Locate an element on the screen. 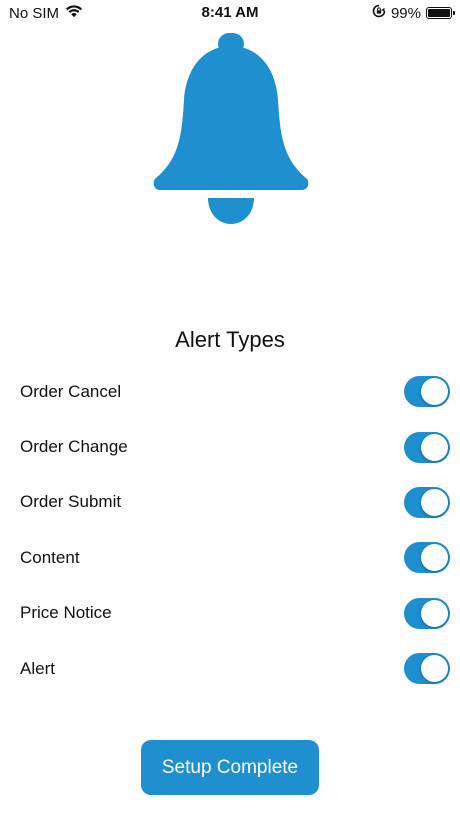 Image resolution: width=460 pixels, height=818 pixels. alert-label: Alert is located at coordinates (37, 668).